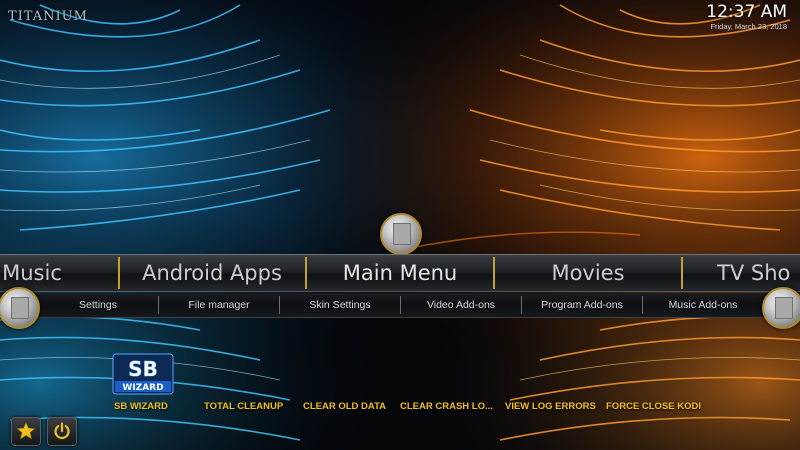 Image resolution: width=800 pixels, height=450 pixels. Describe the element at coordinates (401, 234) in the screenshot. I see `main-menu-focus-badge` at that location.